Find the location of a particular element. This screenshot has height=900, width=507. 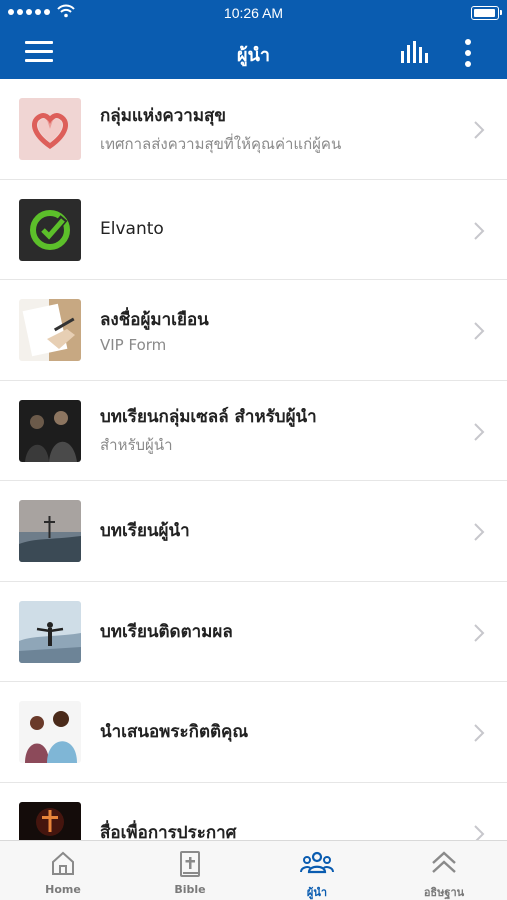

tab-leader: ผู้นำ is located at coordinates (317, 870).